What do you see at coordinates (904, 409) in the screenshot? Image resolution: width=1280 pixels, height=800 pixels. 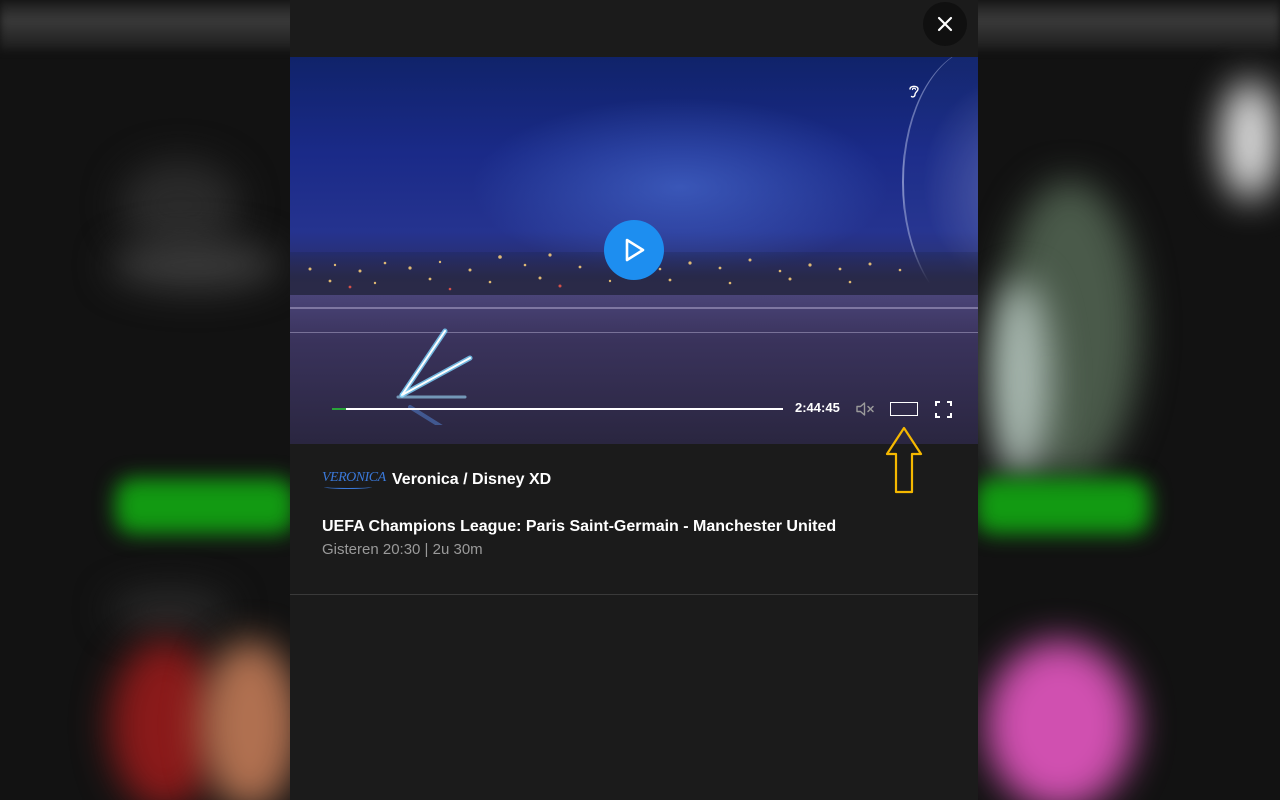 I see `theater-mode-button` at bounding box center [904, 409].